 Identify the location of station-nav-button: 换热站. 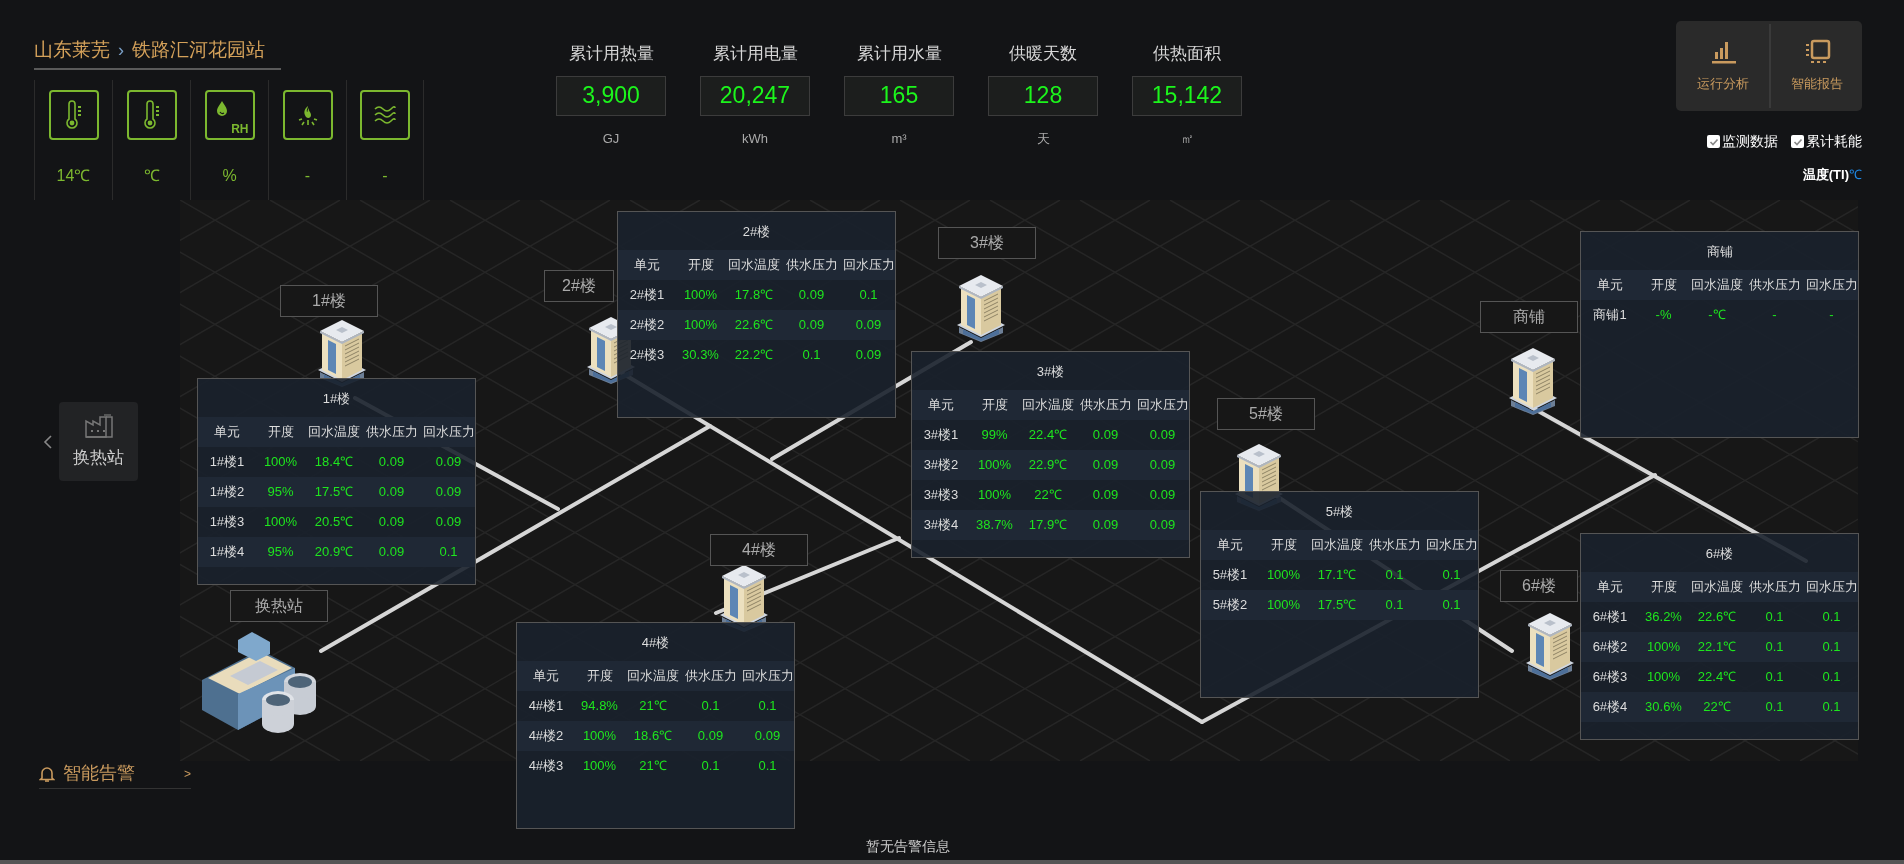
(98, 441).